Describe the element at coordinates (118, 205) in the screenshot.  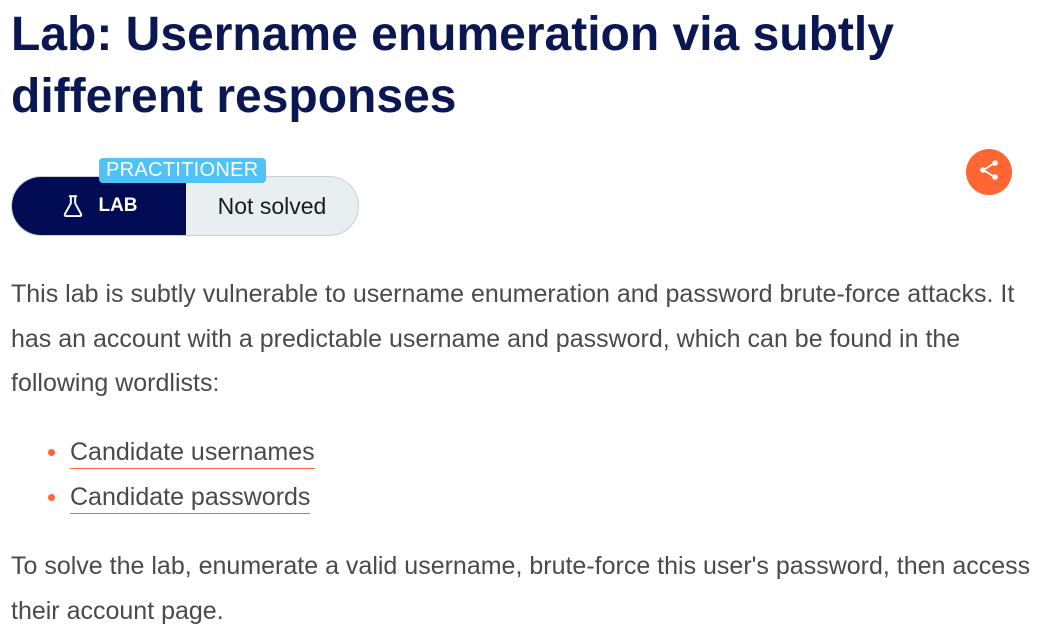
I see `lab-label: LAB` at that location.